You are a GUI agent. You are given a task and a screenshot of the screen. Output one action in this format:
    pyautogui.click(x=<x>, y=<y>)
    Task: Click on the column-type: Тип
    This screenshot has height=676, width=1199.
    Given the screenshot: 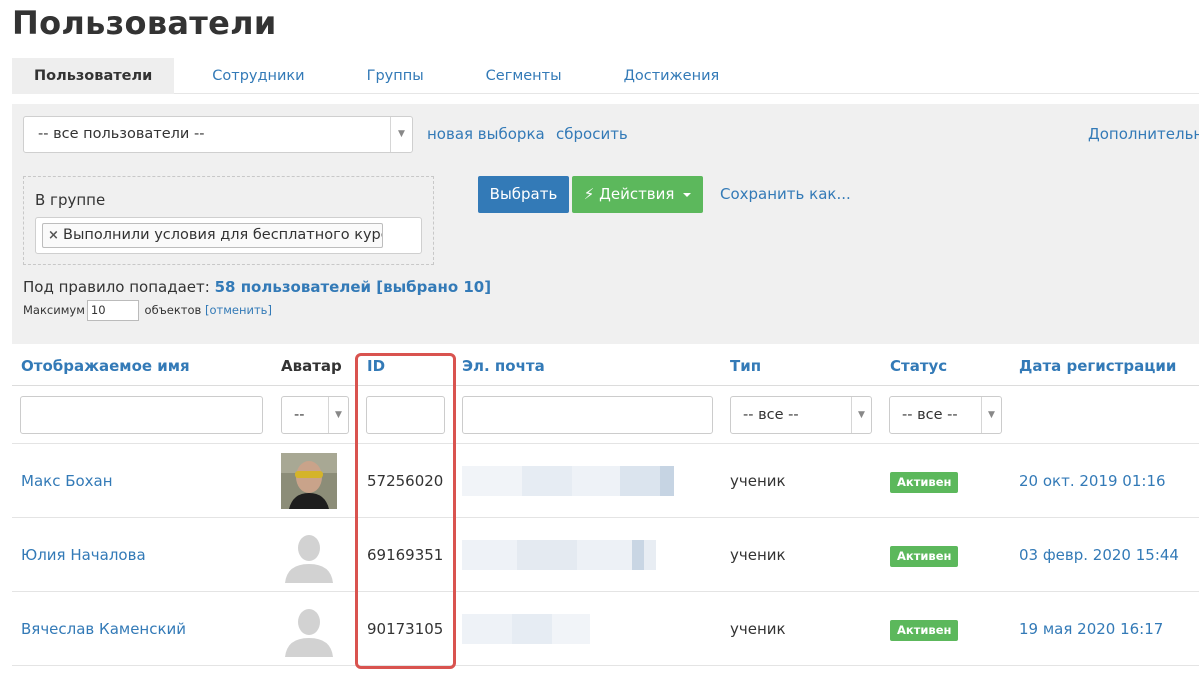 What is the action you would take?
    pyautogui.click(x=745, y=366)
    